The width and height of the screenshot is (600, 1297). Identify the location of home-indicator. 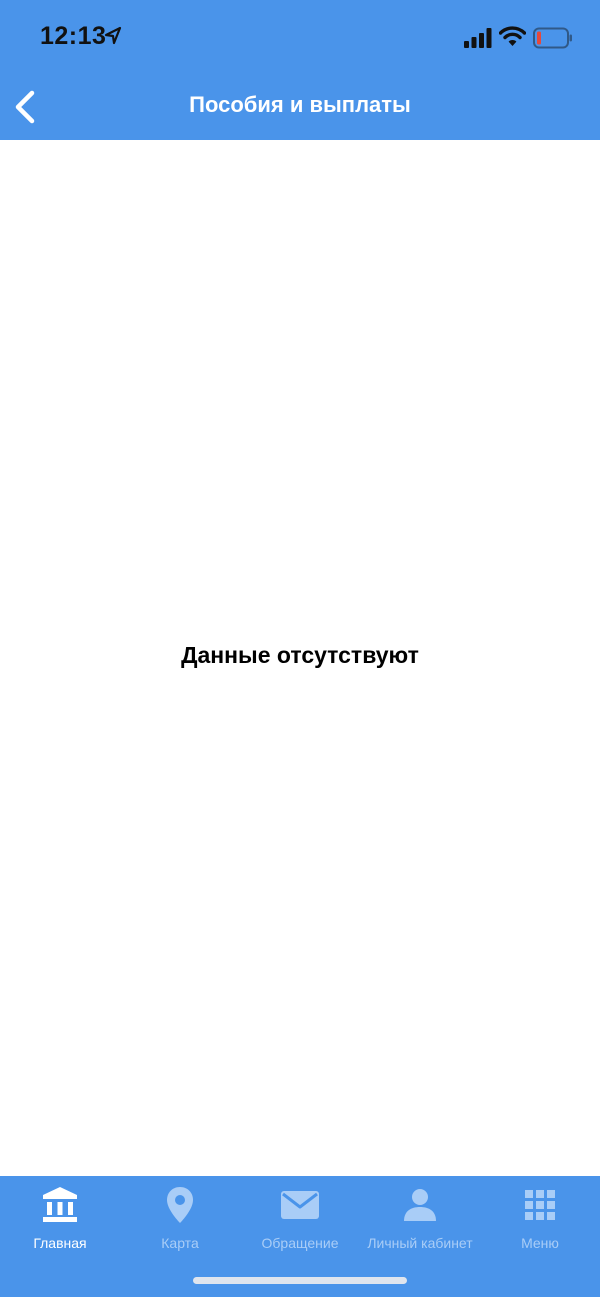
(300, 1280).